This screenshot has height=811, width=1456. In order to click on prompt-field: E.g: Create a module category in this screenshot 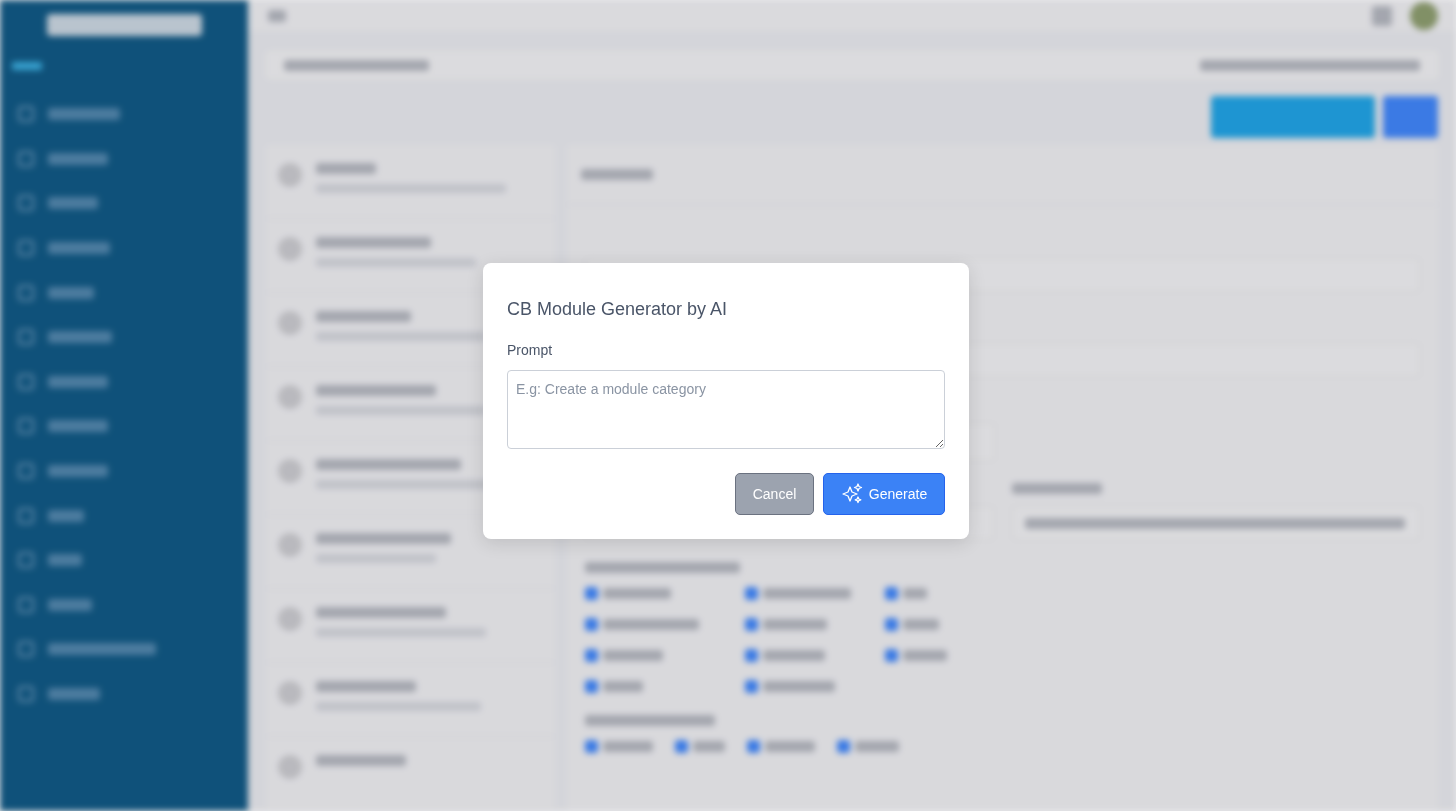, I will do `click(726, 409)`.